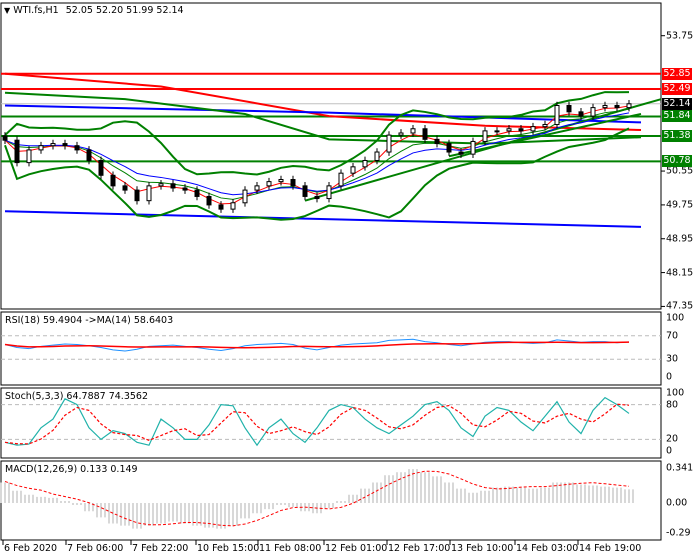 The width and height of the screenshot is (700, 560). What do you see at coordinates (672, 336) in the screenshot?
I see `rsi-axis-label: 70` at bounding box center [672, 336].